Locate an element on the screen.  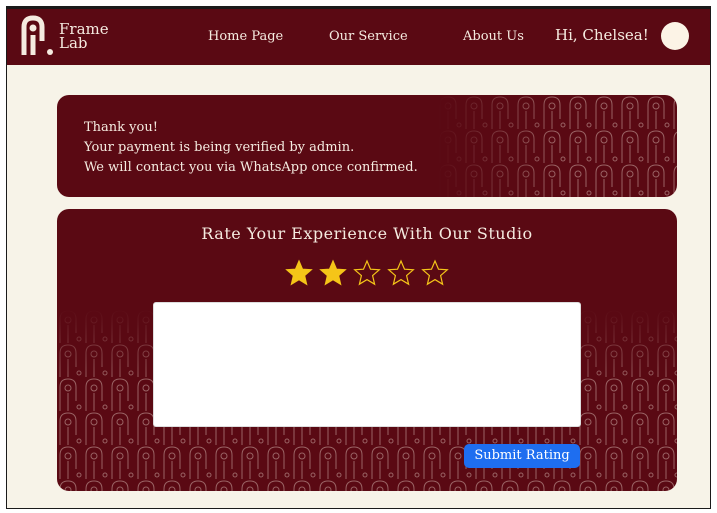
rating-title: Rate Your Experience With Our Studio is located at coordinates (367, 233).